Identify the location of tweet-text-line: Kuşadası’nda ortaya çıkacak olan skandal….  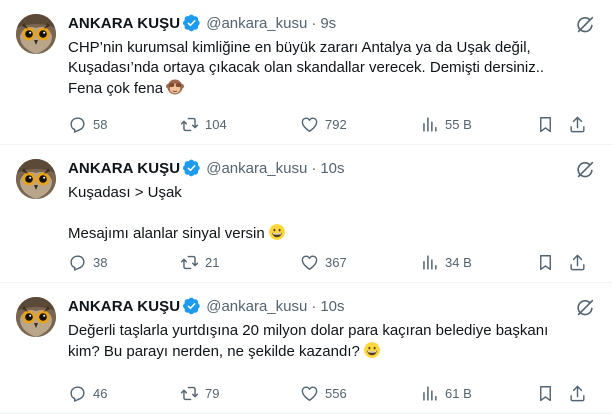
(306, 67).